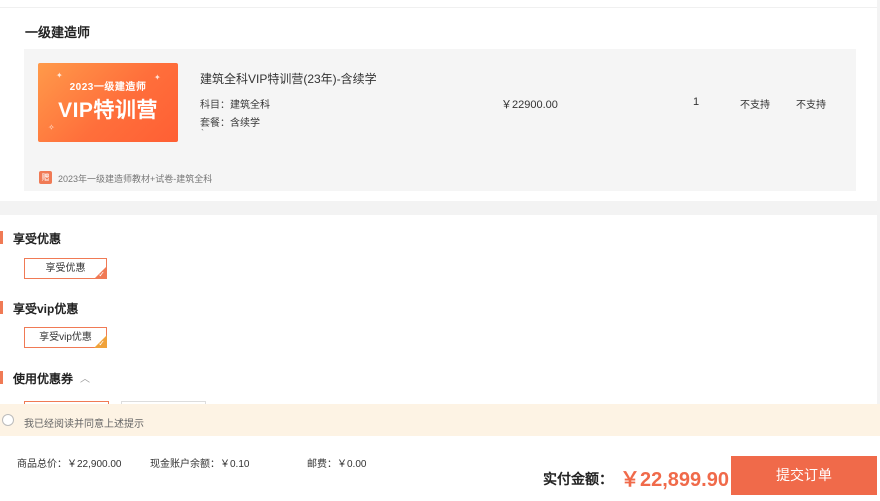 The image size is (880, 501). Describe the element at coordinates (804, 475) in the screenshot. I see `submit-order-button: 提交订单` at that location.